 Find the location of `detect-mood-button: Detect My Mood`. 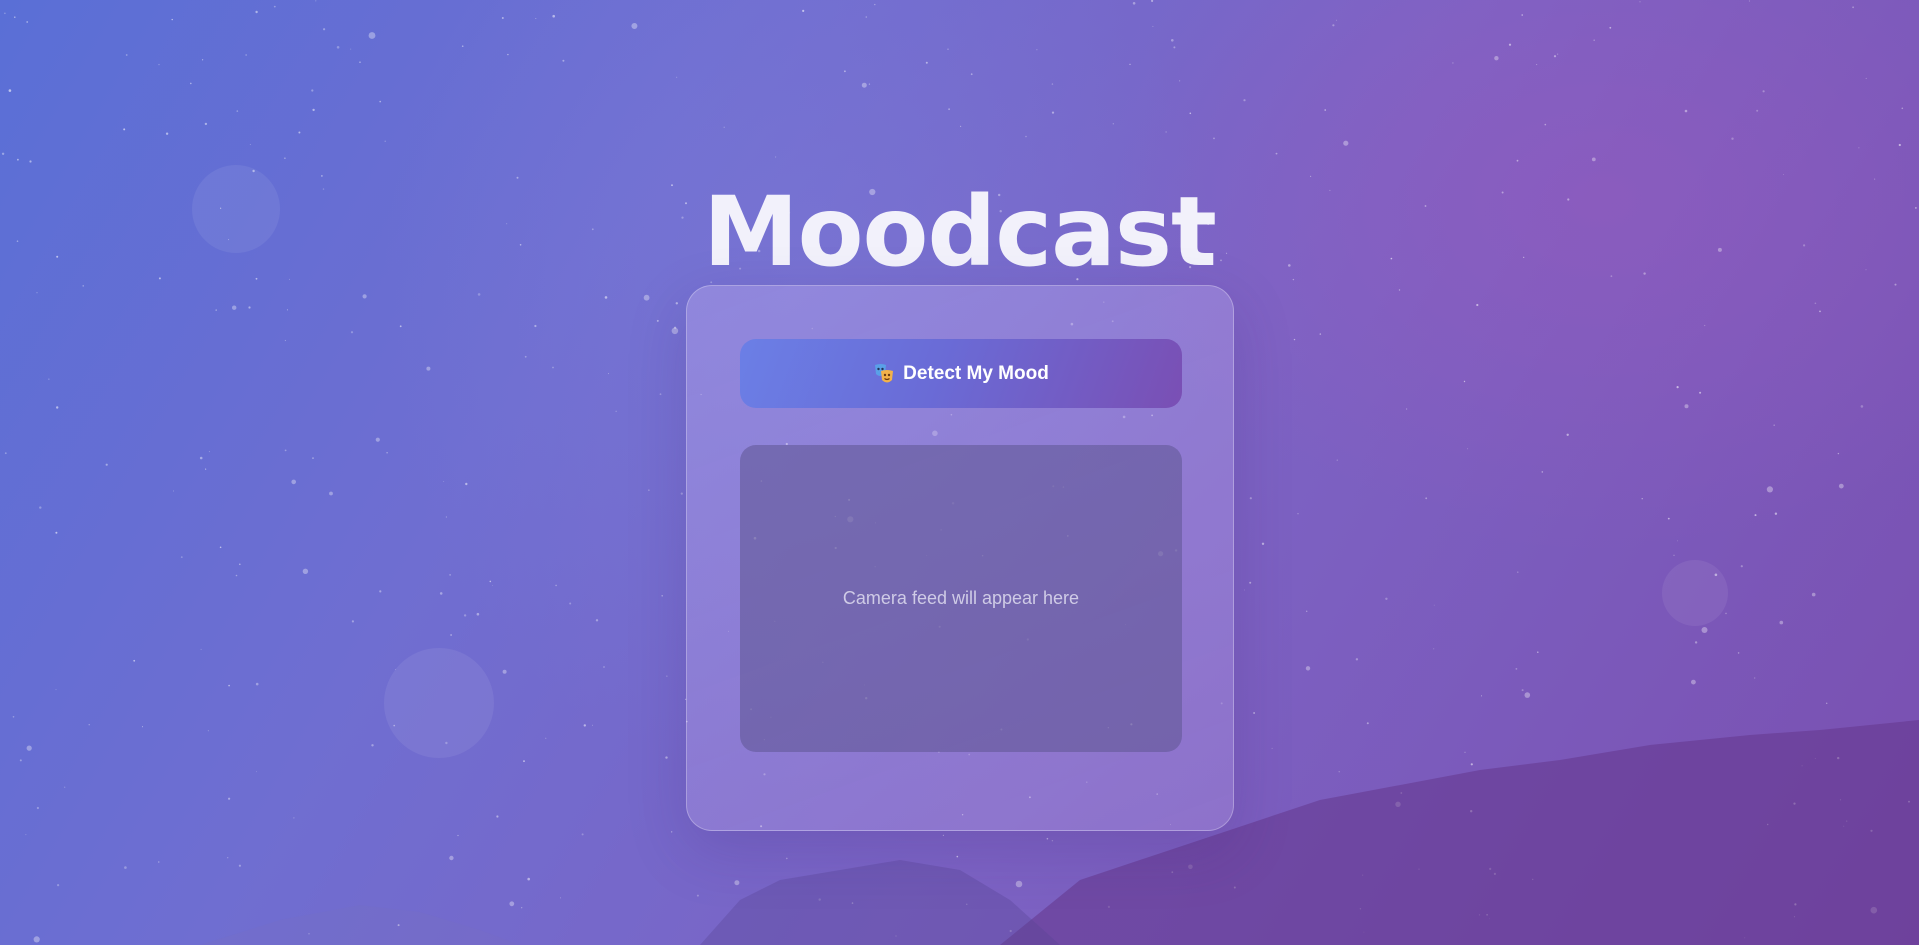

detect-mood-button: Detect My Mood is located at coordinates (961, 373).